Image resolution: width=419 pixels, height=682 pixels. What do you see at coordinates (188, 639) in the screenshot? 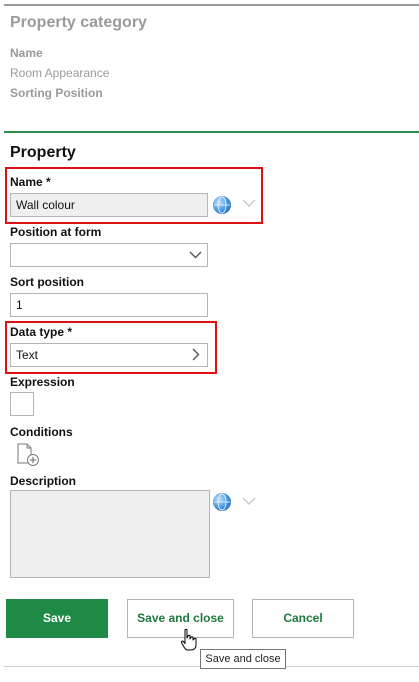
I see `hand-cursor-icon` at bounding box center [188, 639].